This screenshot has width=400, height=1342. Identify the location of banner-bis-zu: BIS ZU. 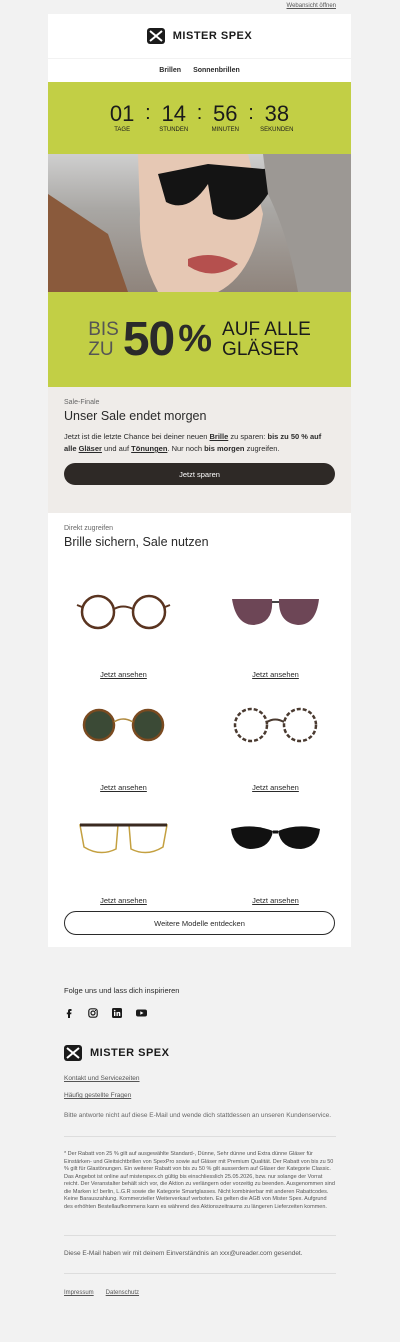
(103, 339).